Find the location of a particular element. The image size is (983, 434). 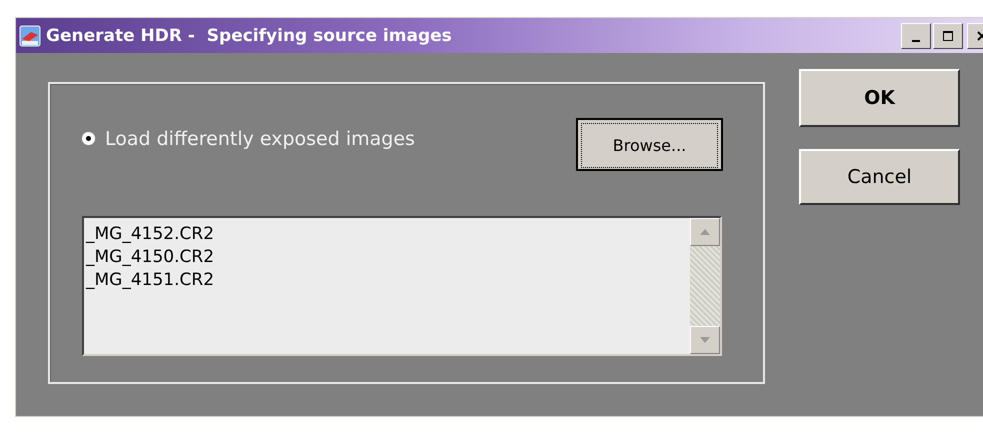

scroll-down-button is located at coordinates (705, 340).